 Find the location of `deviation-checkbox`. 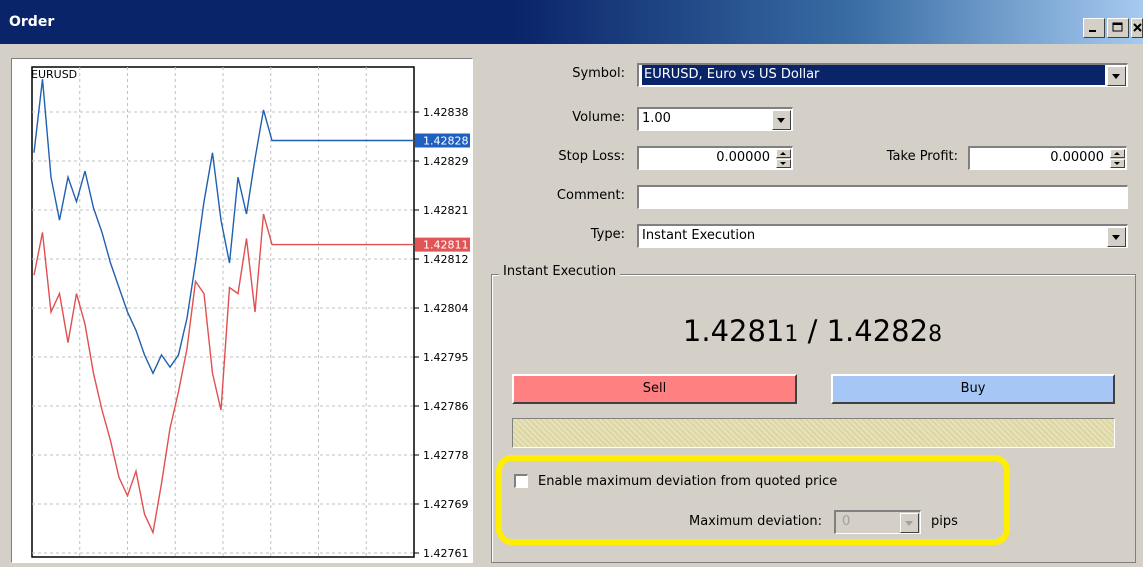

deviation-checkbox is located at coordinates (521, 481).